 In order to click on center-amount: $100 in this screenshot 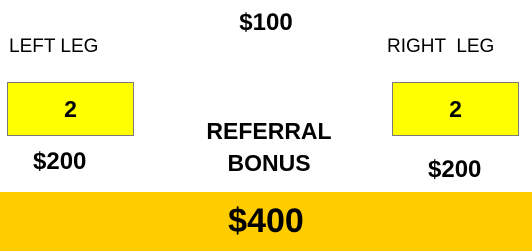, I will do `click(266, 22)`.